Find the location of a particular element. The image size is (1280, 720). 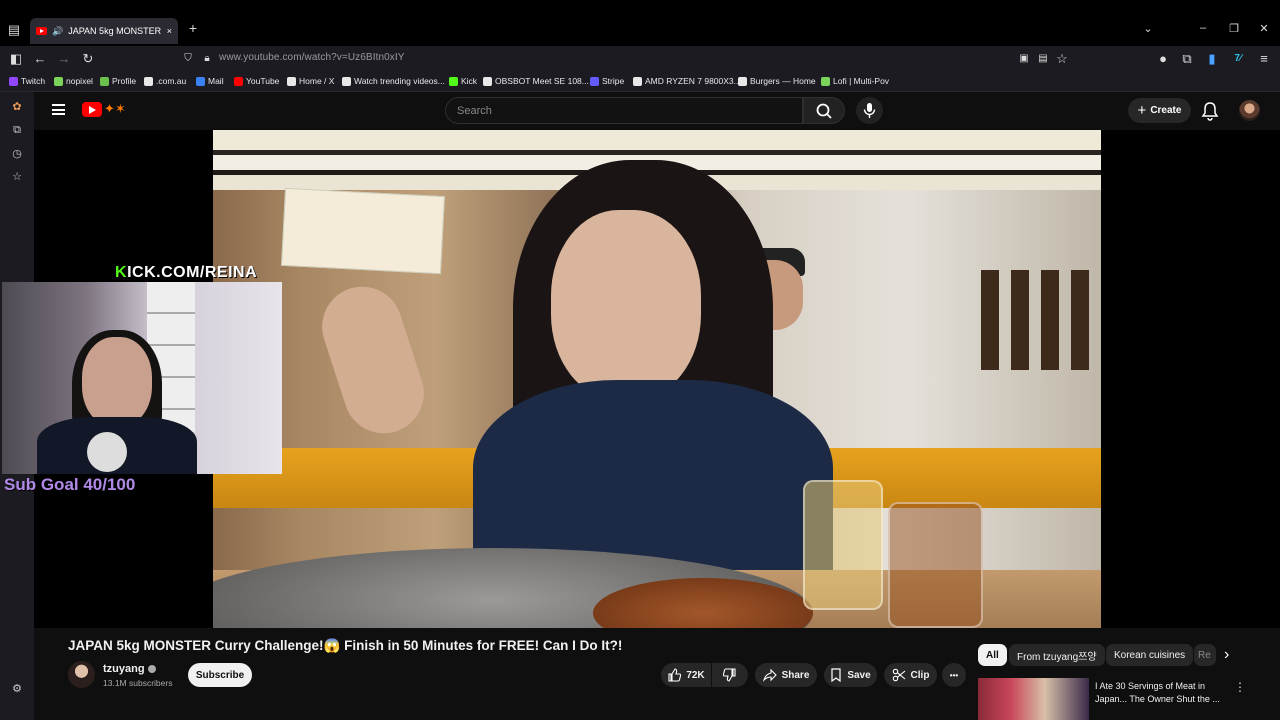

bookmark-star-icon: ☆ is located at coordinates (1062, 59).